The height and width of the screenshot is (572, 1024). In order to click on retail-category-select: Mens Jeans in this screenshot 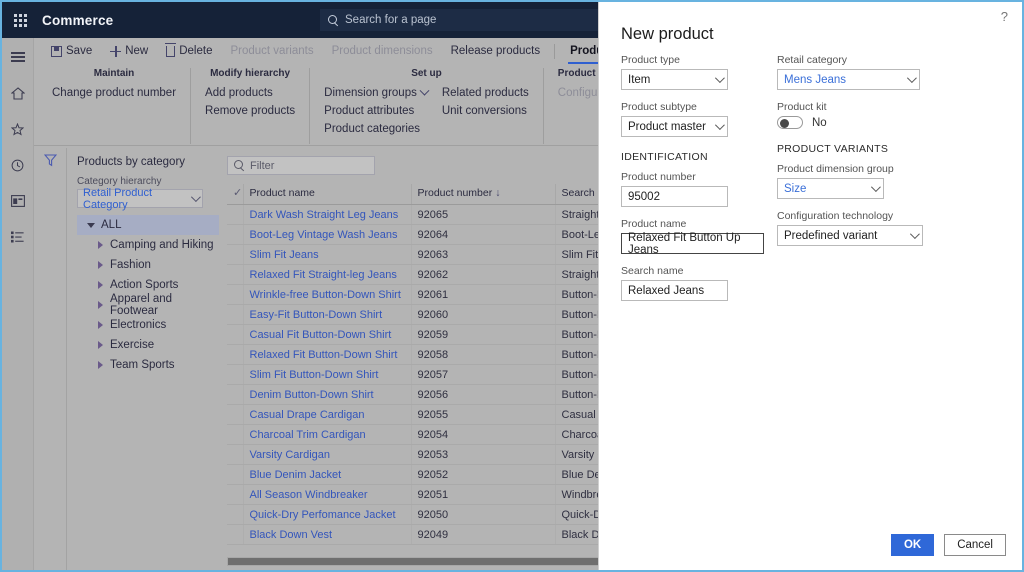, I will do `click(848, 79)`.